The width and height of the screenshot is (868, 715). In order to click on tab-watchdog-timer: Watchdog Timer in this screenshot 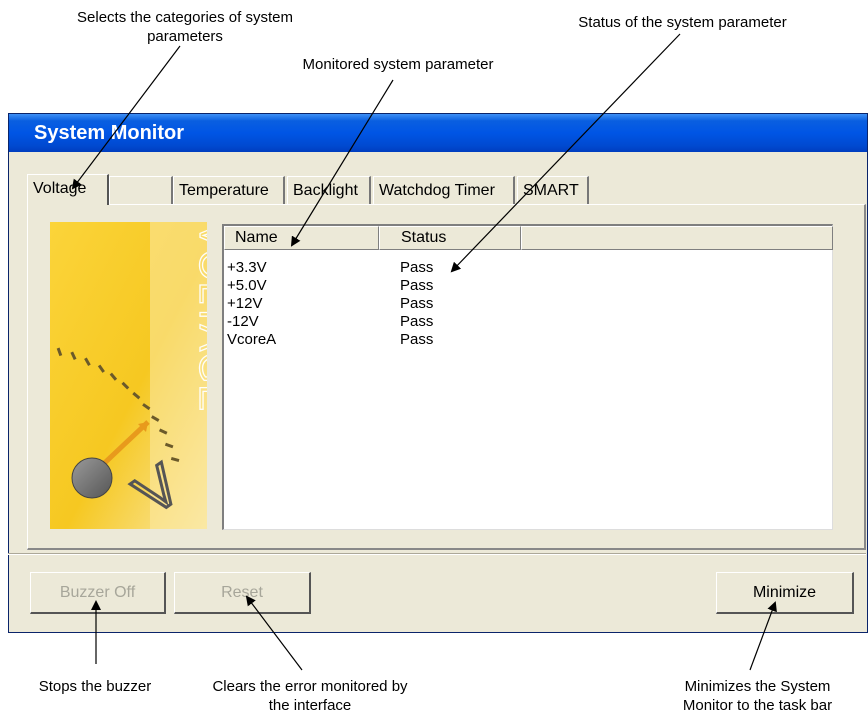, I will do `click(444, 190)`.